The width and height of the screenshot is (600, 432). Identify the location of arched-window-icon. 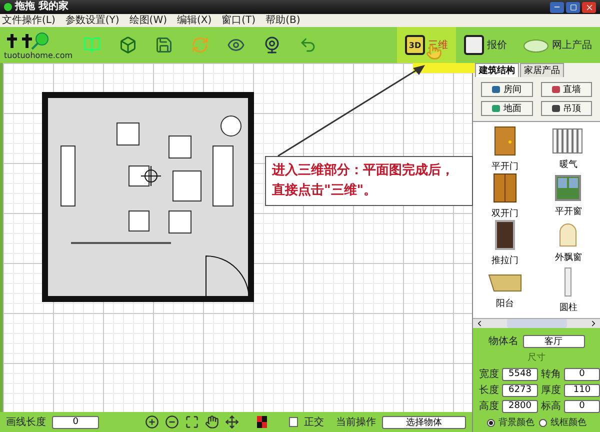
(568, 235).